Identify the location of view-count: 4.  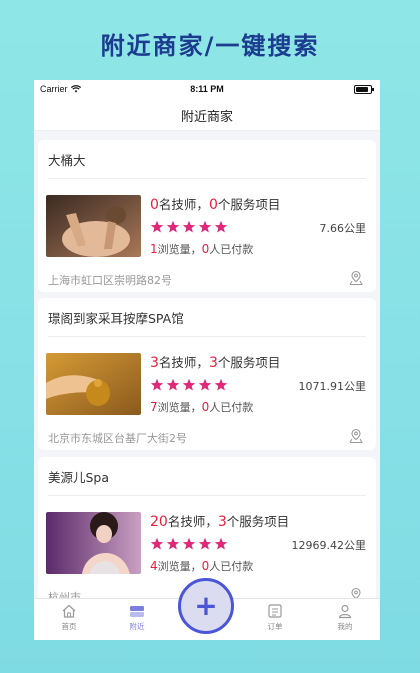
(154, 566).